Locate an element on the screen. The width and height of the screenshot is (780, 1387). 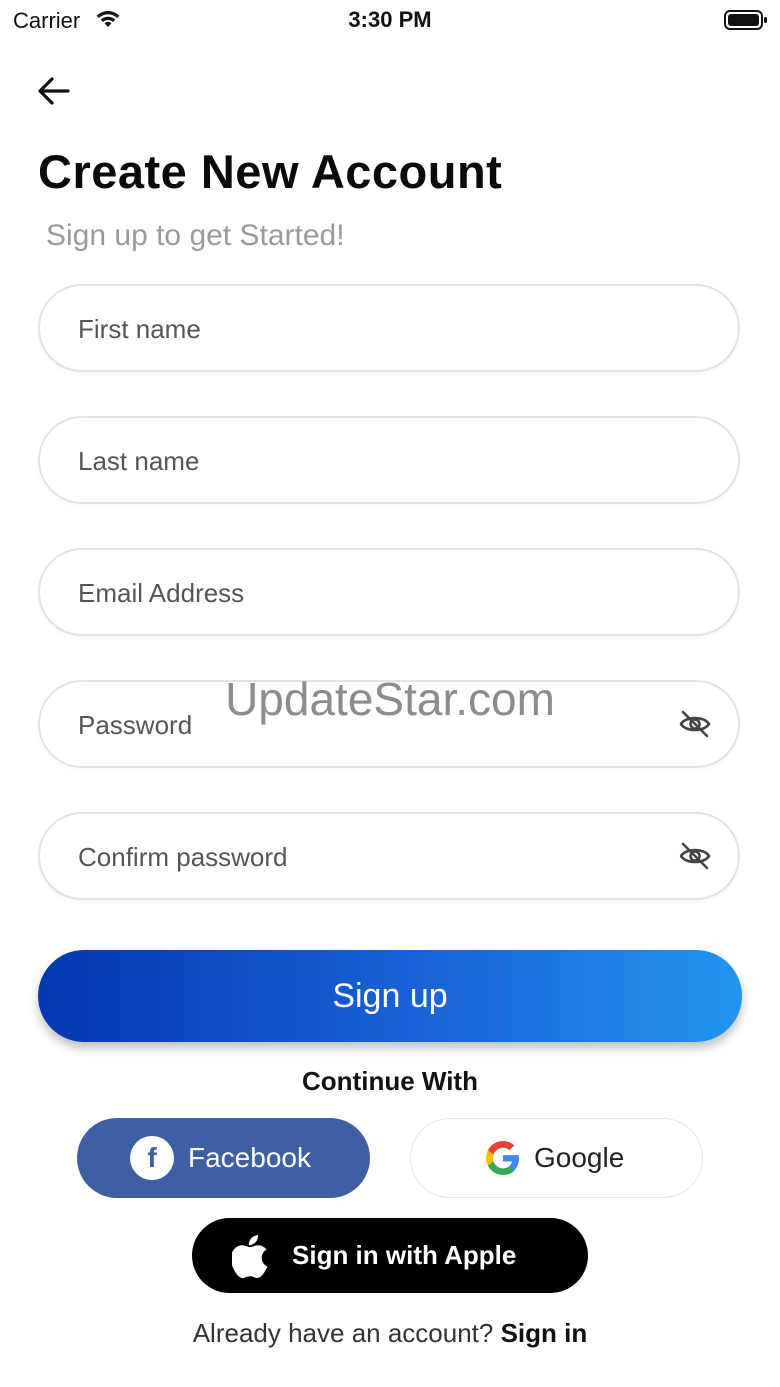
continue-with-label: Continue With is located at coordinates (390, 1081).